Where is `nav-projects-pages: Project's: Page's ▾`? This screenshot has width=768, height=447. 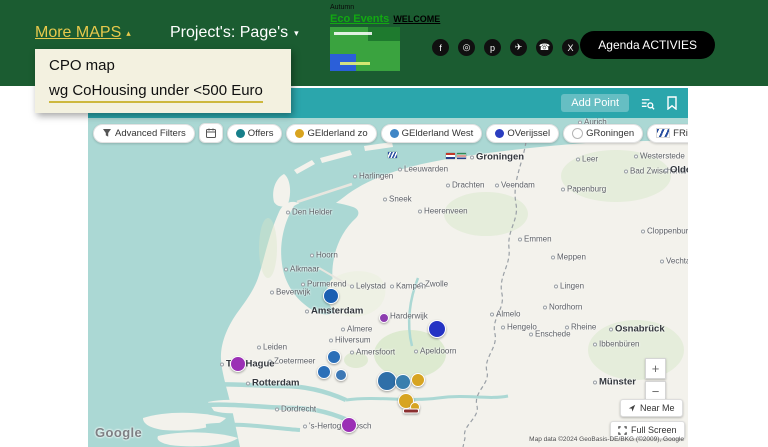 nav-projects-pages: Project's: Page's ▾ is located at coordinates (234, 33).